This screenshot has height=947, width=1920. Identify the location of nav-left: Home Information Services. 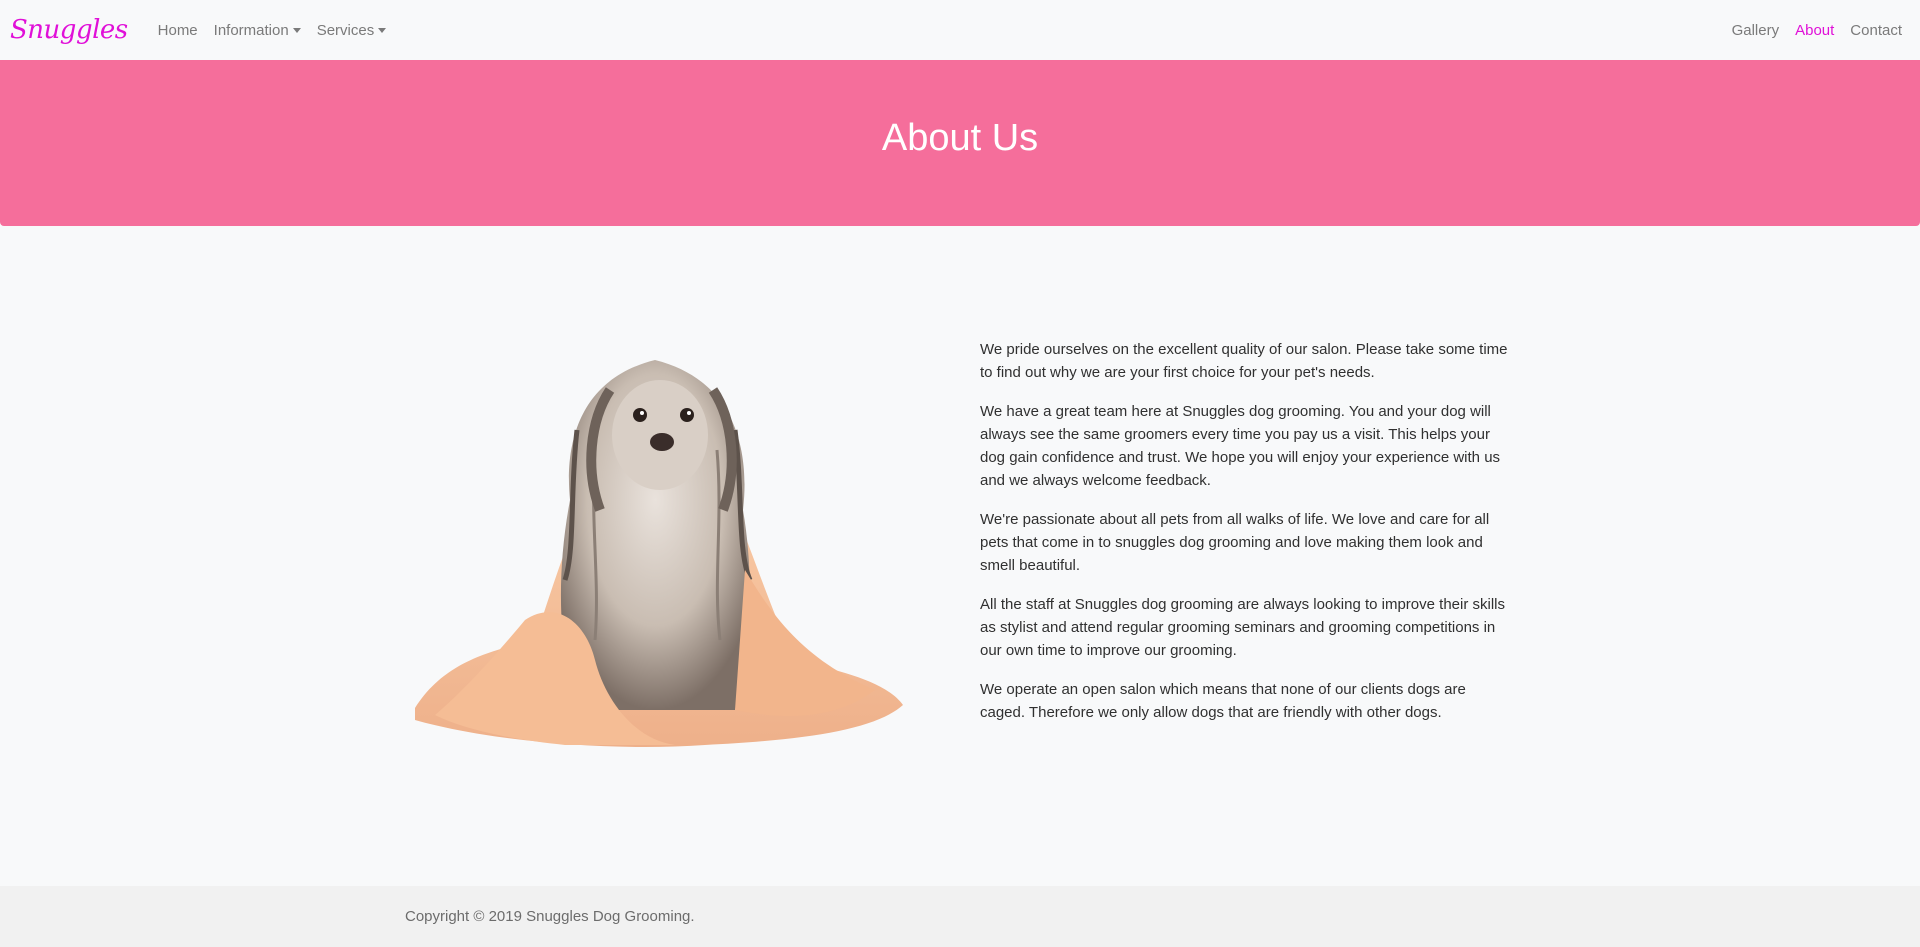
(272, 30).